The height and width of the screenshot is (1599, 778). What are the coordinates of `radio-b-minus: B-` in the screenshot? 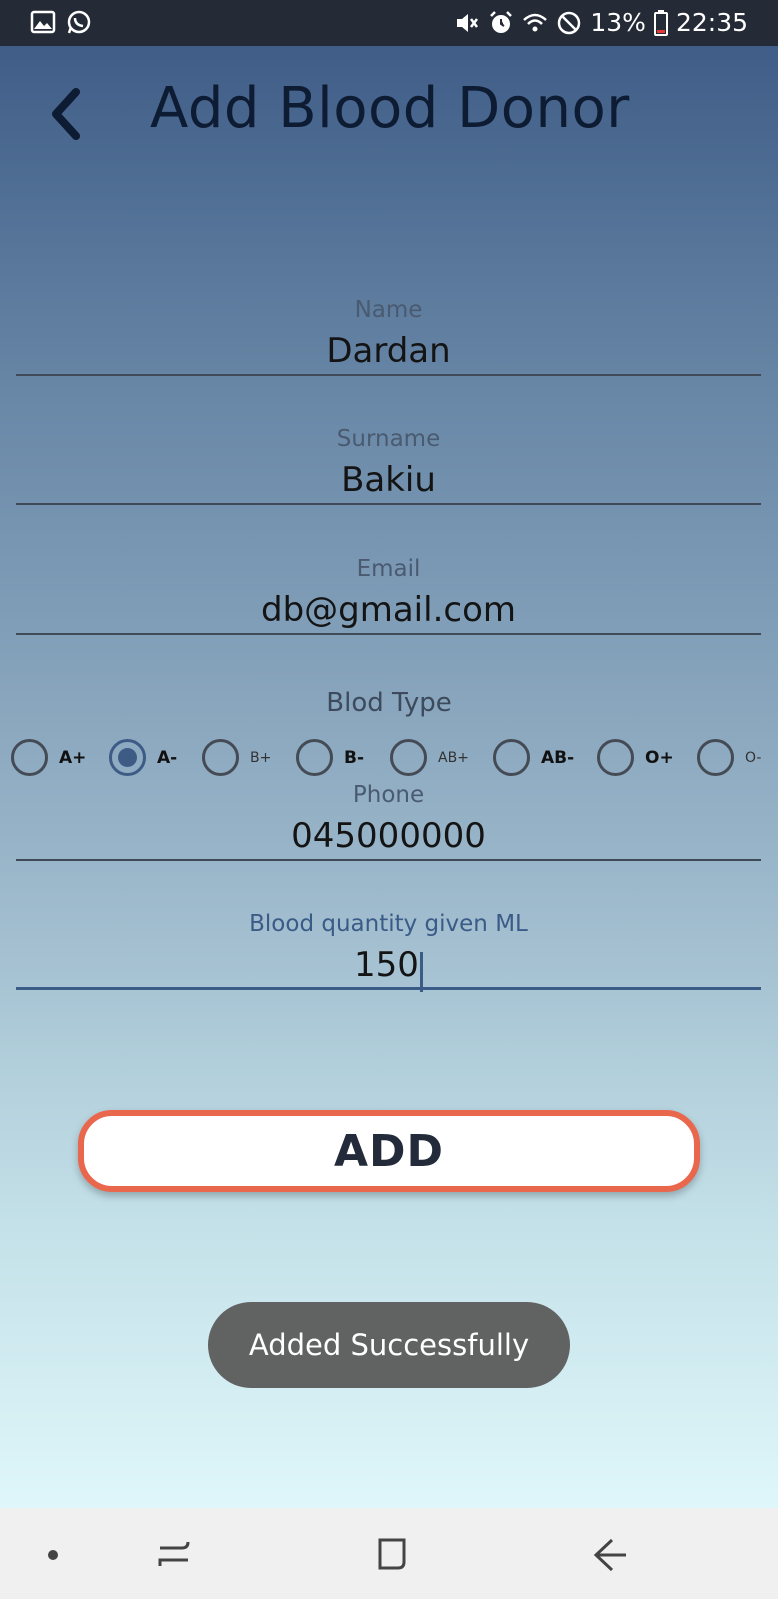 It's located at (330, 757).